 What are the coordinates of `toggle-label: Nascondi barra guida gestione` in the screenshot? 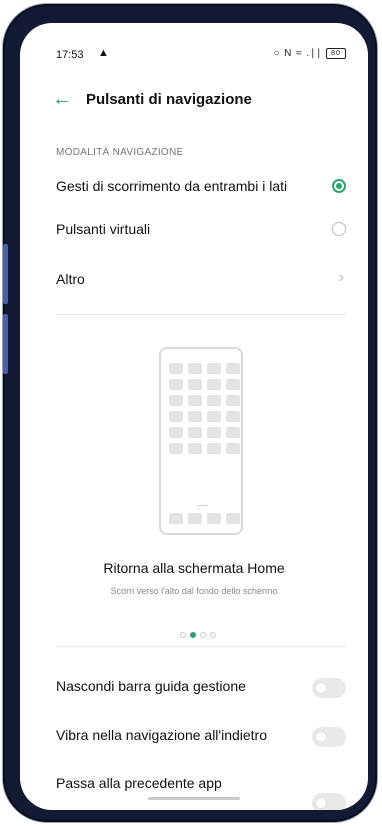 It's located at (151, 686).